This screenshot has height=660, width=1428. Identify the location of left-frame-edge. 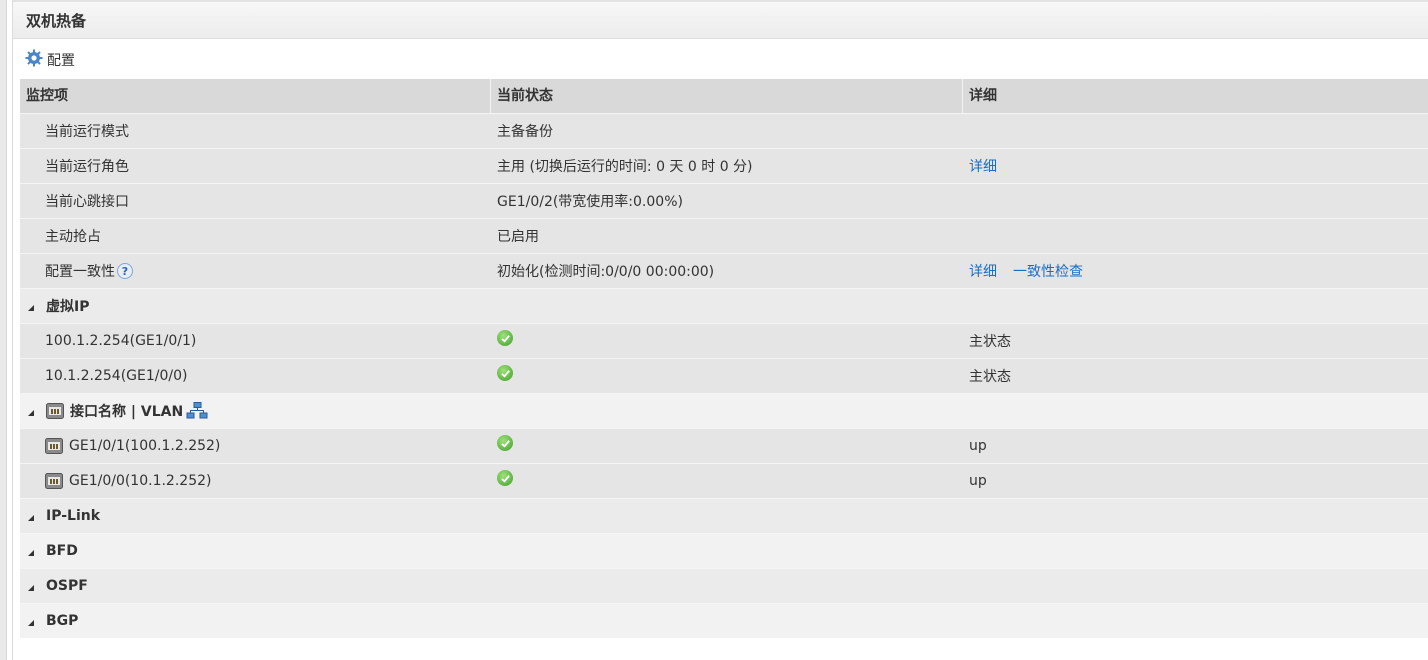
(3, 330).